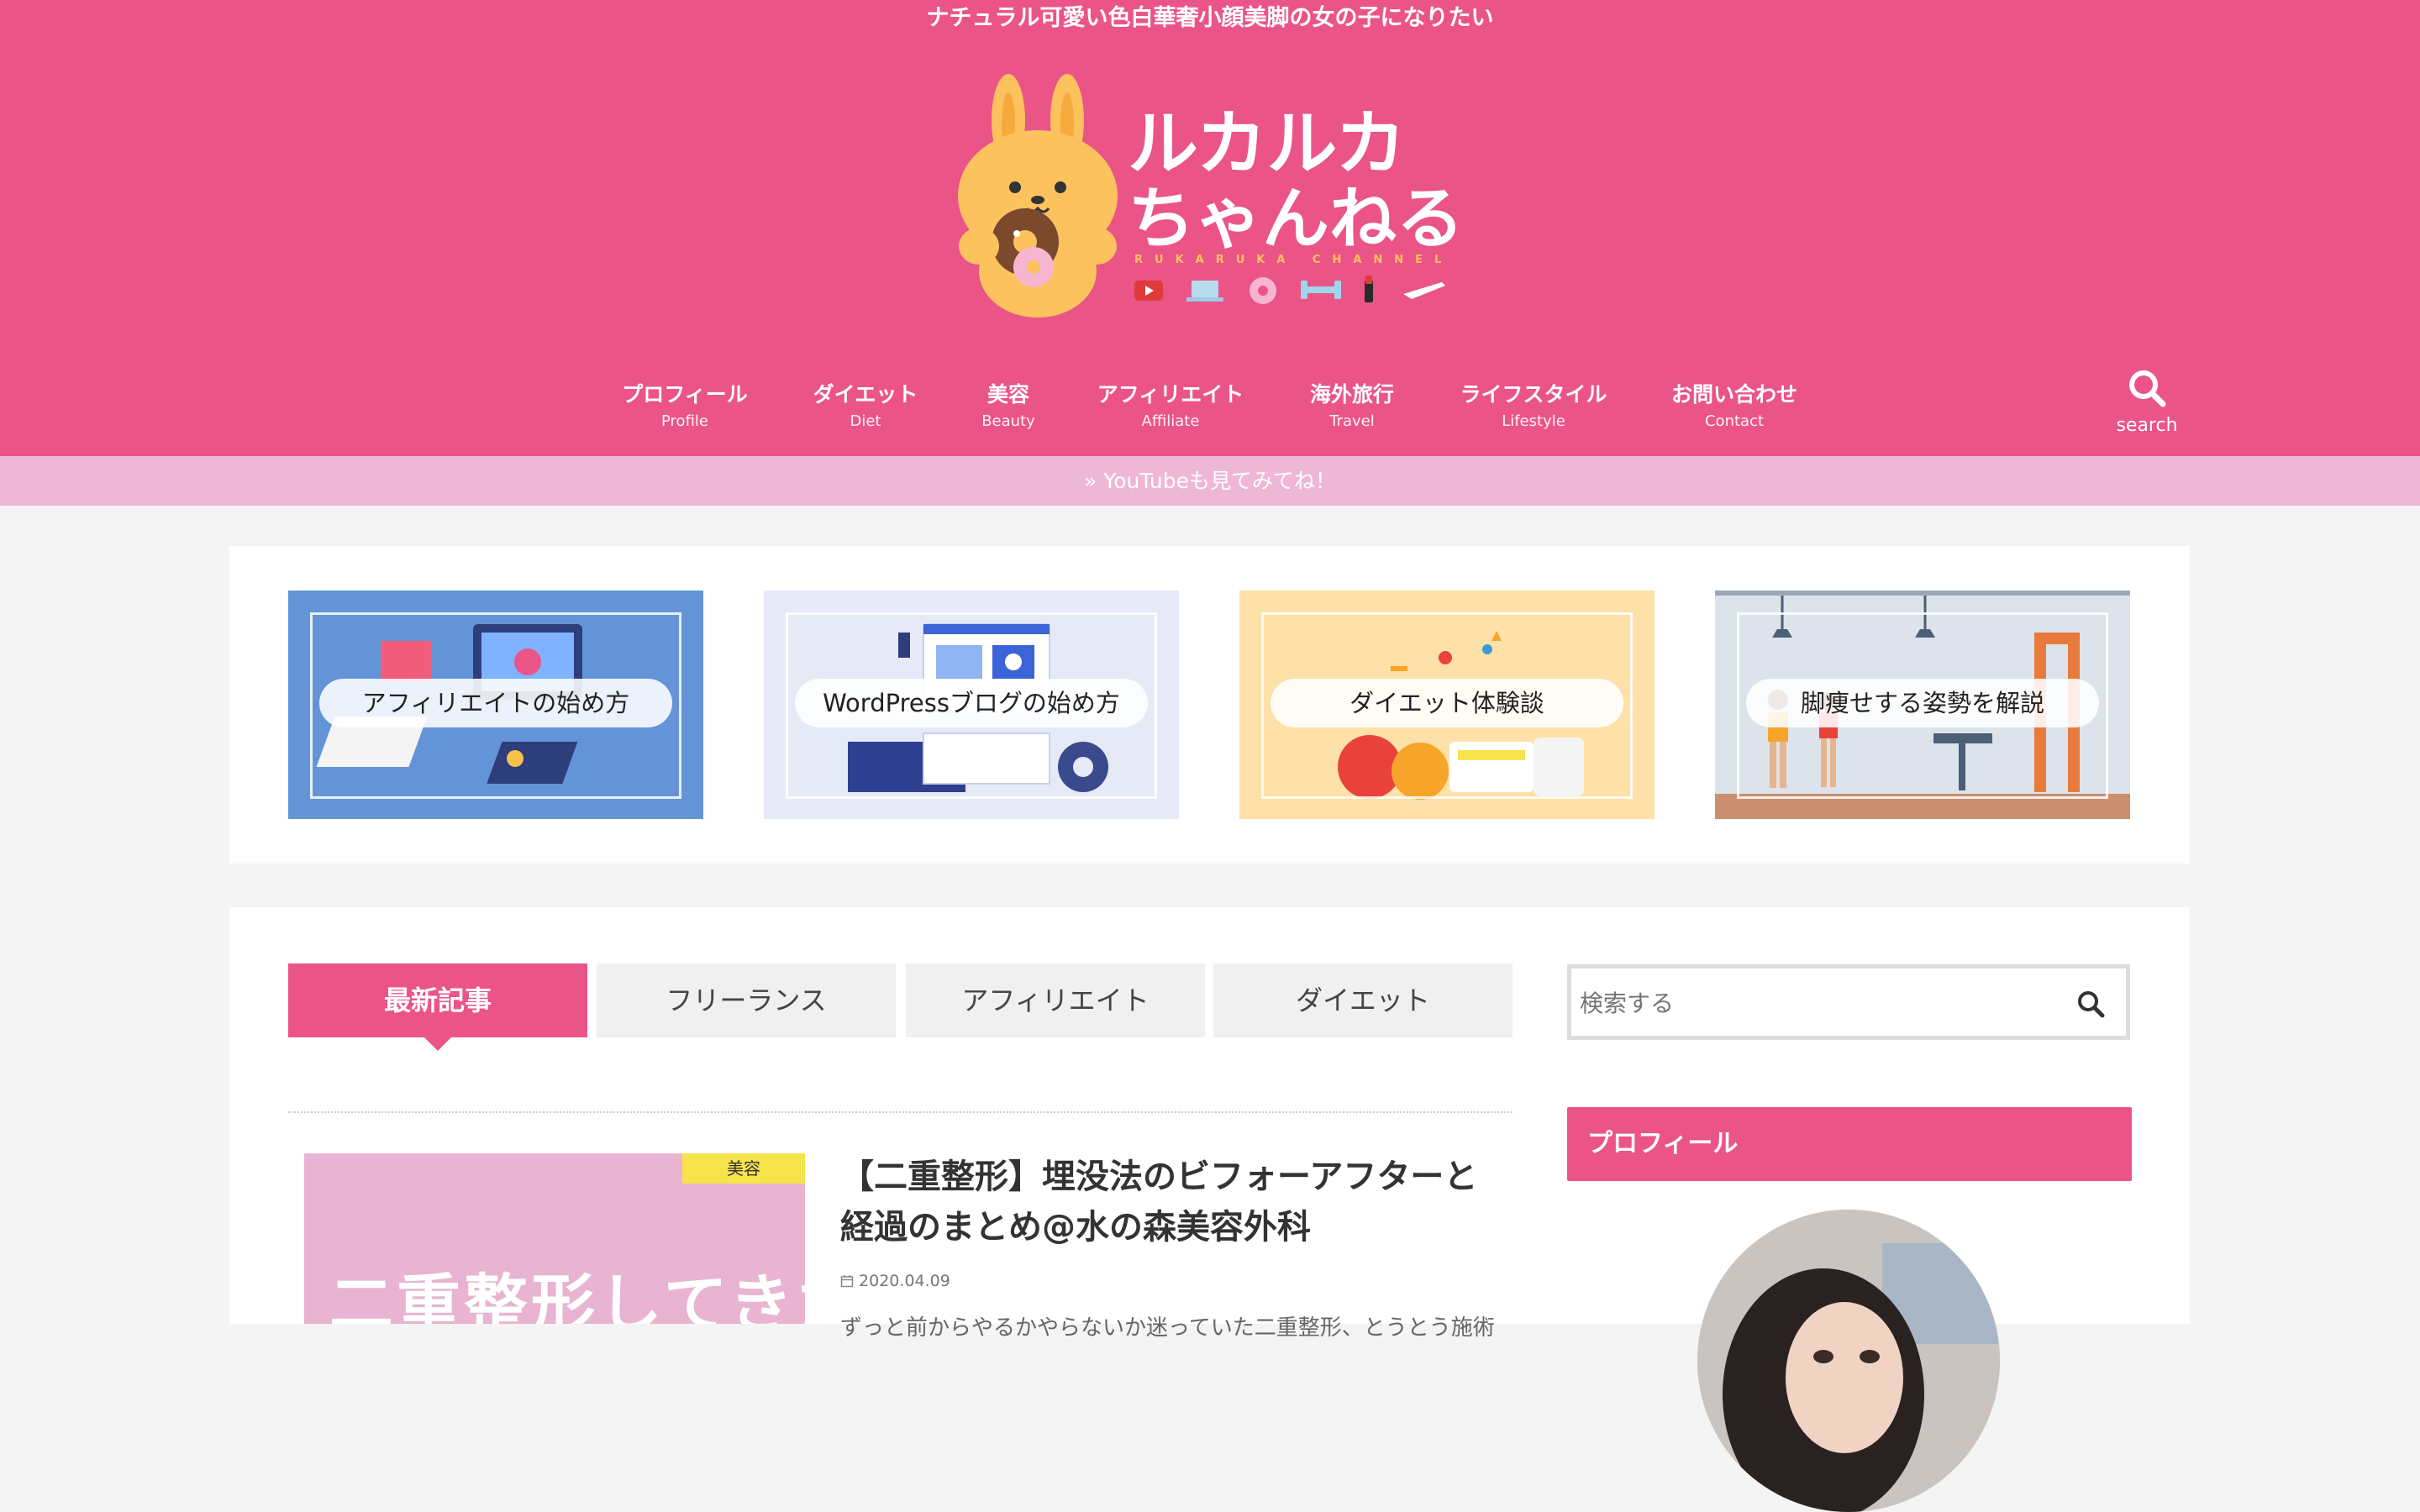 This screenshot has height=1512, width=2420. I want to click on profile-avatar, so click(1849, 1361).